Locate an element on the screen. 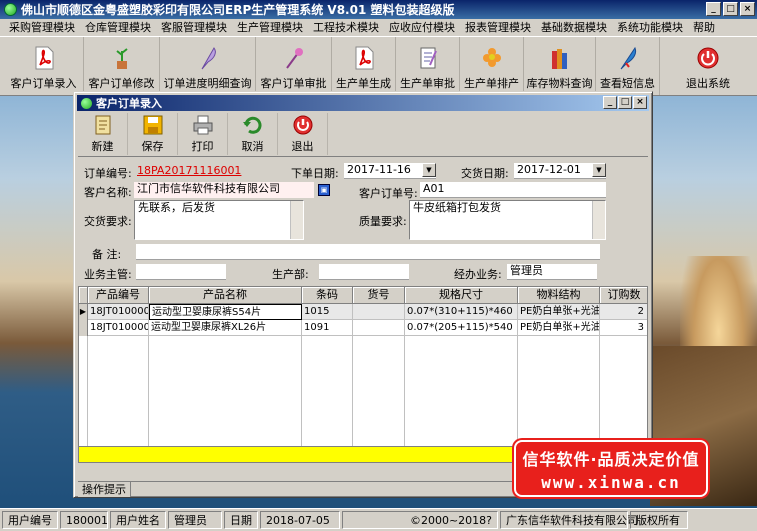 The height and width of the screenshot is (531, 757). handler-field: 管理员 is located at coordinates (552, 272).